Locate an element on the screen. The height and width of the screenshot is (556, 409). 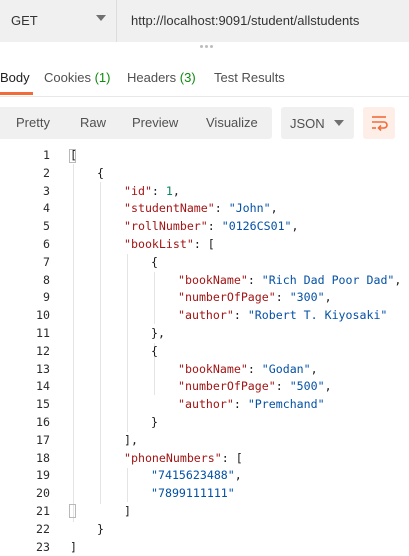
code-line: 4 "studentName": "John", is located at coordinates (204, 209).